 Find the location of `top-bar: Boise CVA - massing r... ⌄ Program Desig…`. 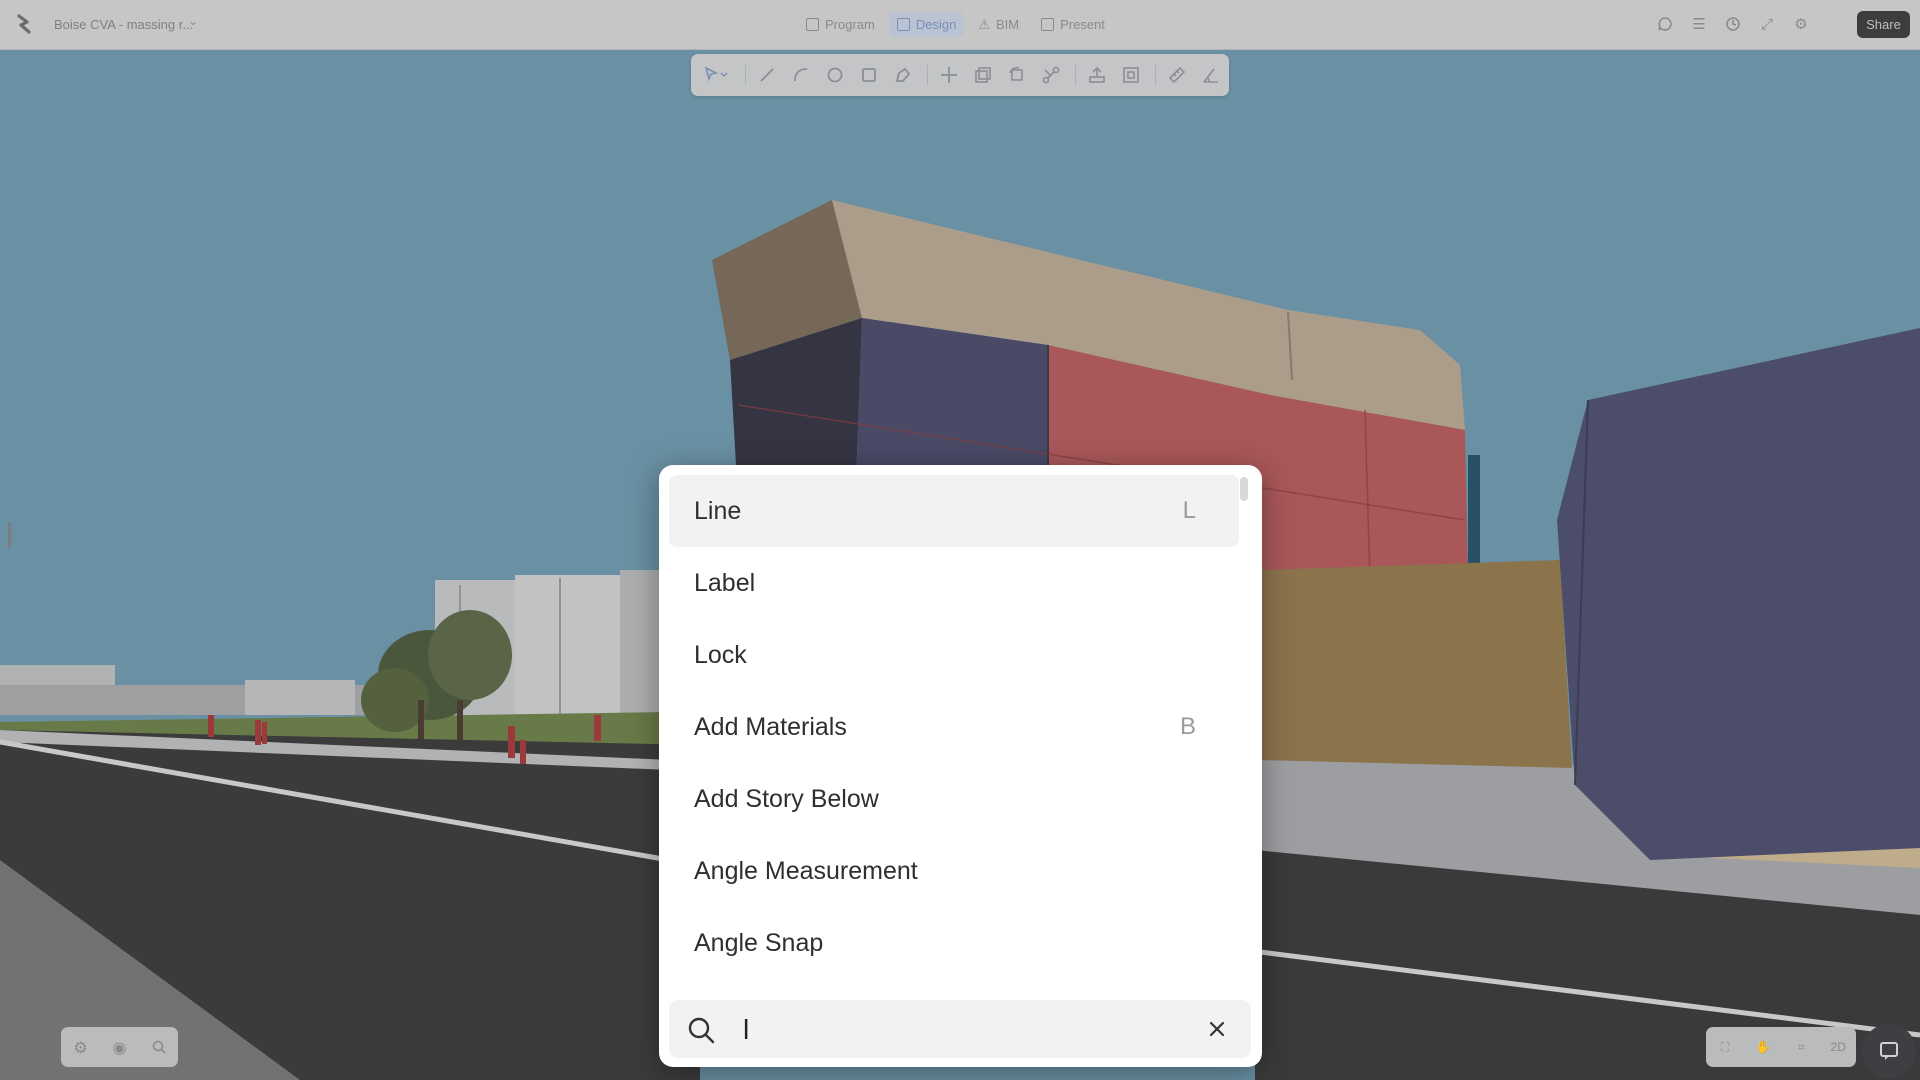

top-bar: Boise CVA - massing r... ⌄ Program Desig… is located at coordinates (960, 25).